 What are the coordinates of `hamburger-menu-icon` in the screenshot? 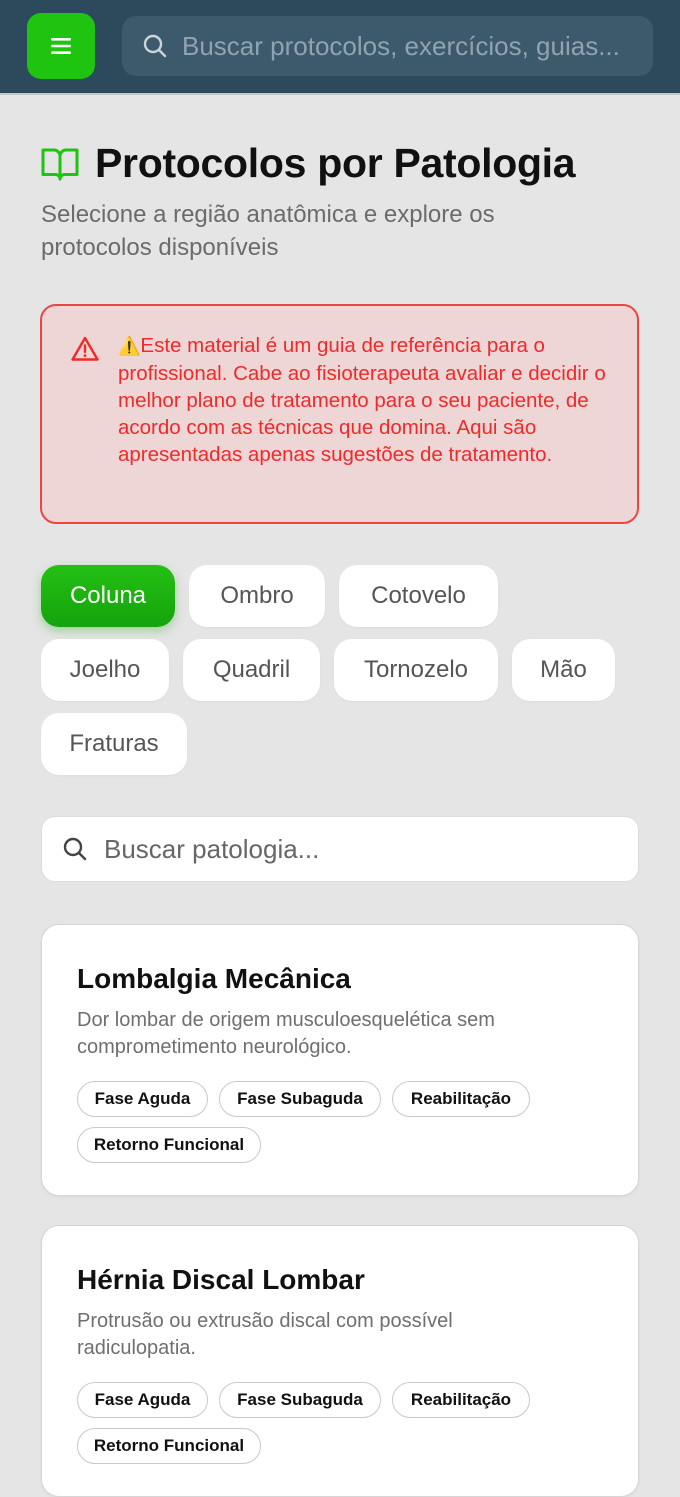 It's located at (61, 46).